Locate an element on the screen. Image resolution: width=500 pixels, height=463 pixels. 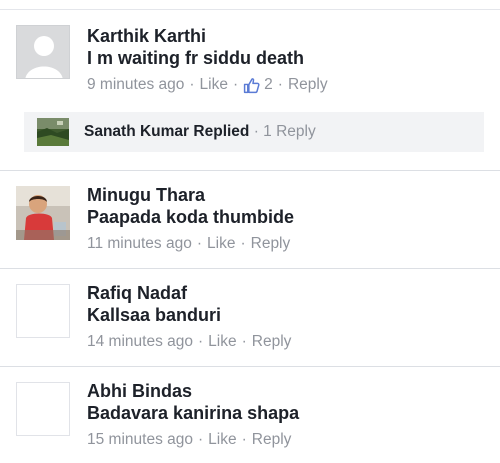
comment-text: I m waiting fr siddu death is located at coordinates (196, 58).